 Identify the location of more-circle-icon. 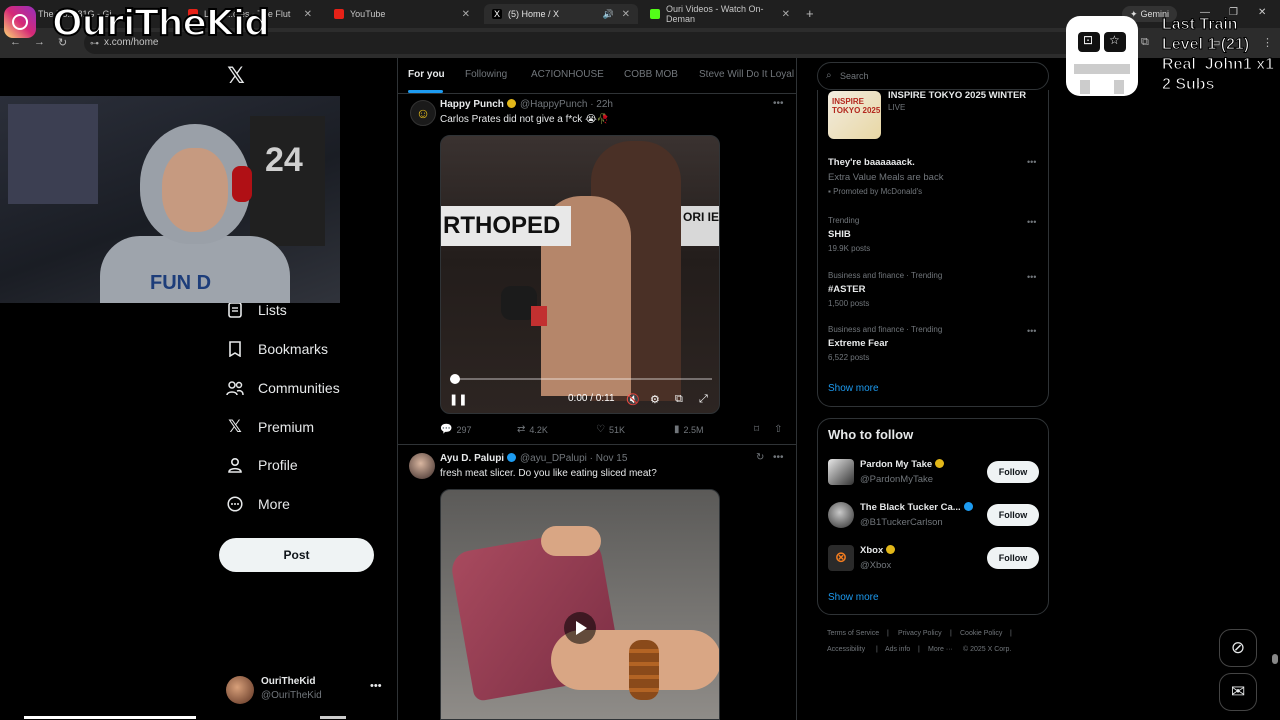
(235, 504).